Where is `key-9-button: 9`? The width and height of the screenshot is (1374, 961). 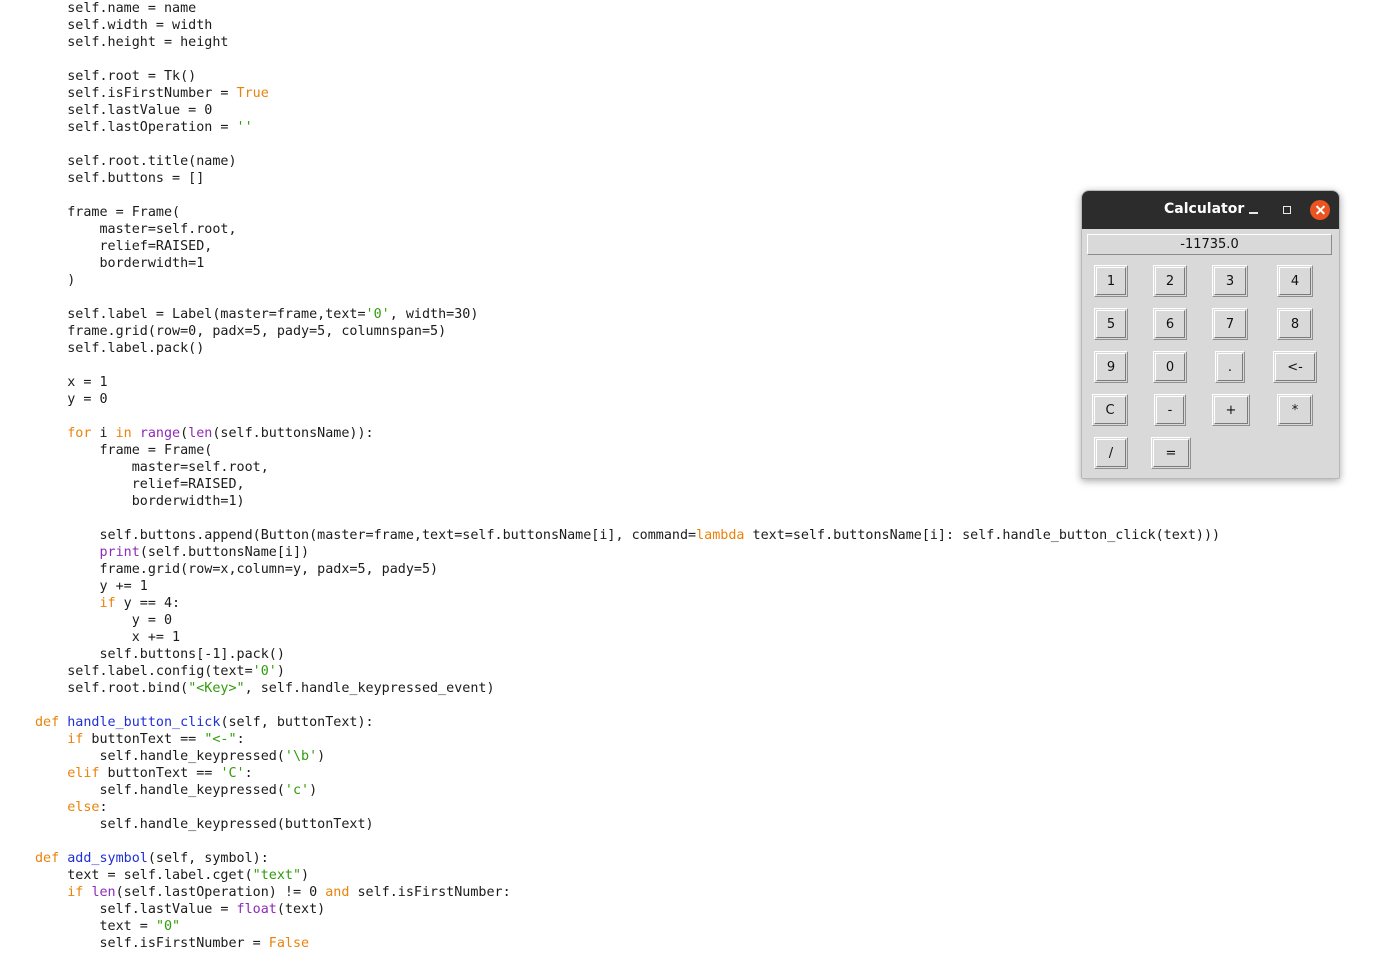
key-9-button: 9 is located at coordinates (1111, 367).